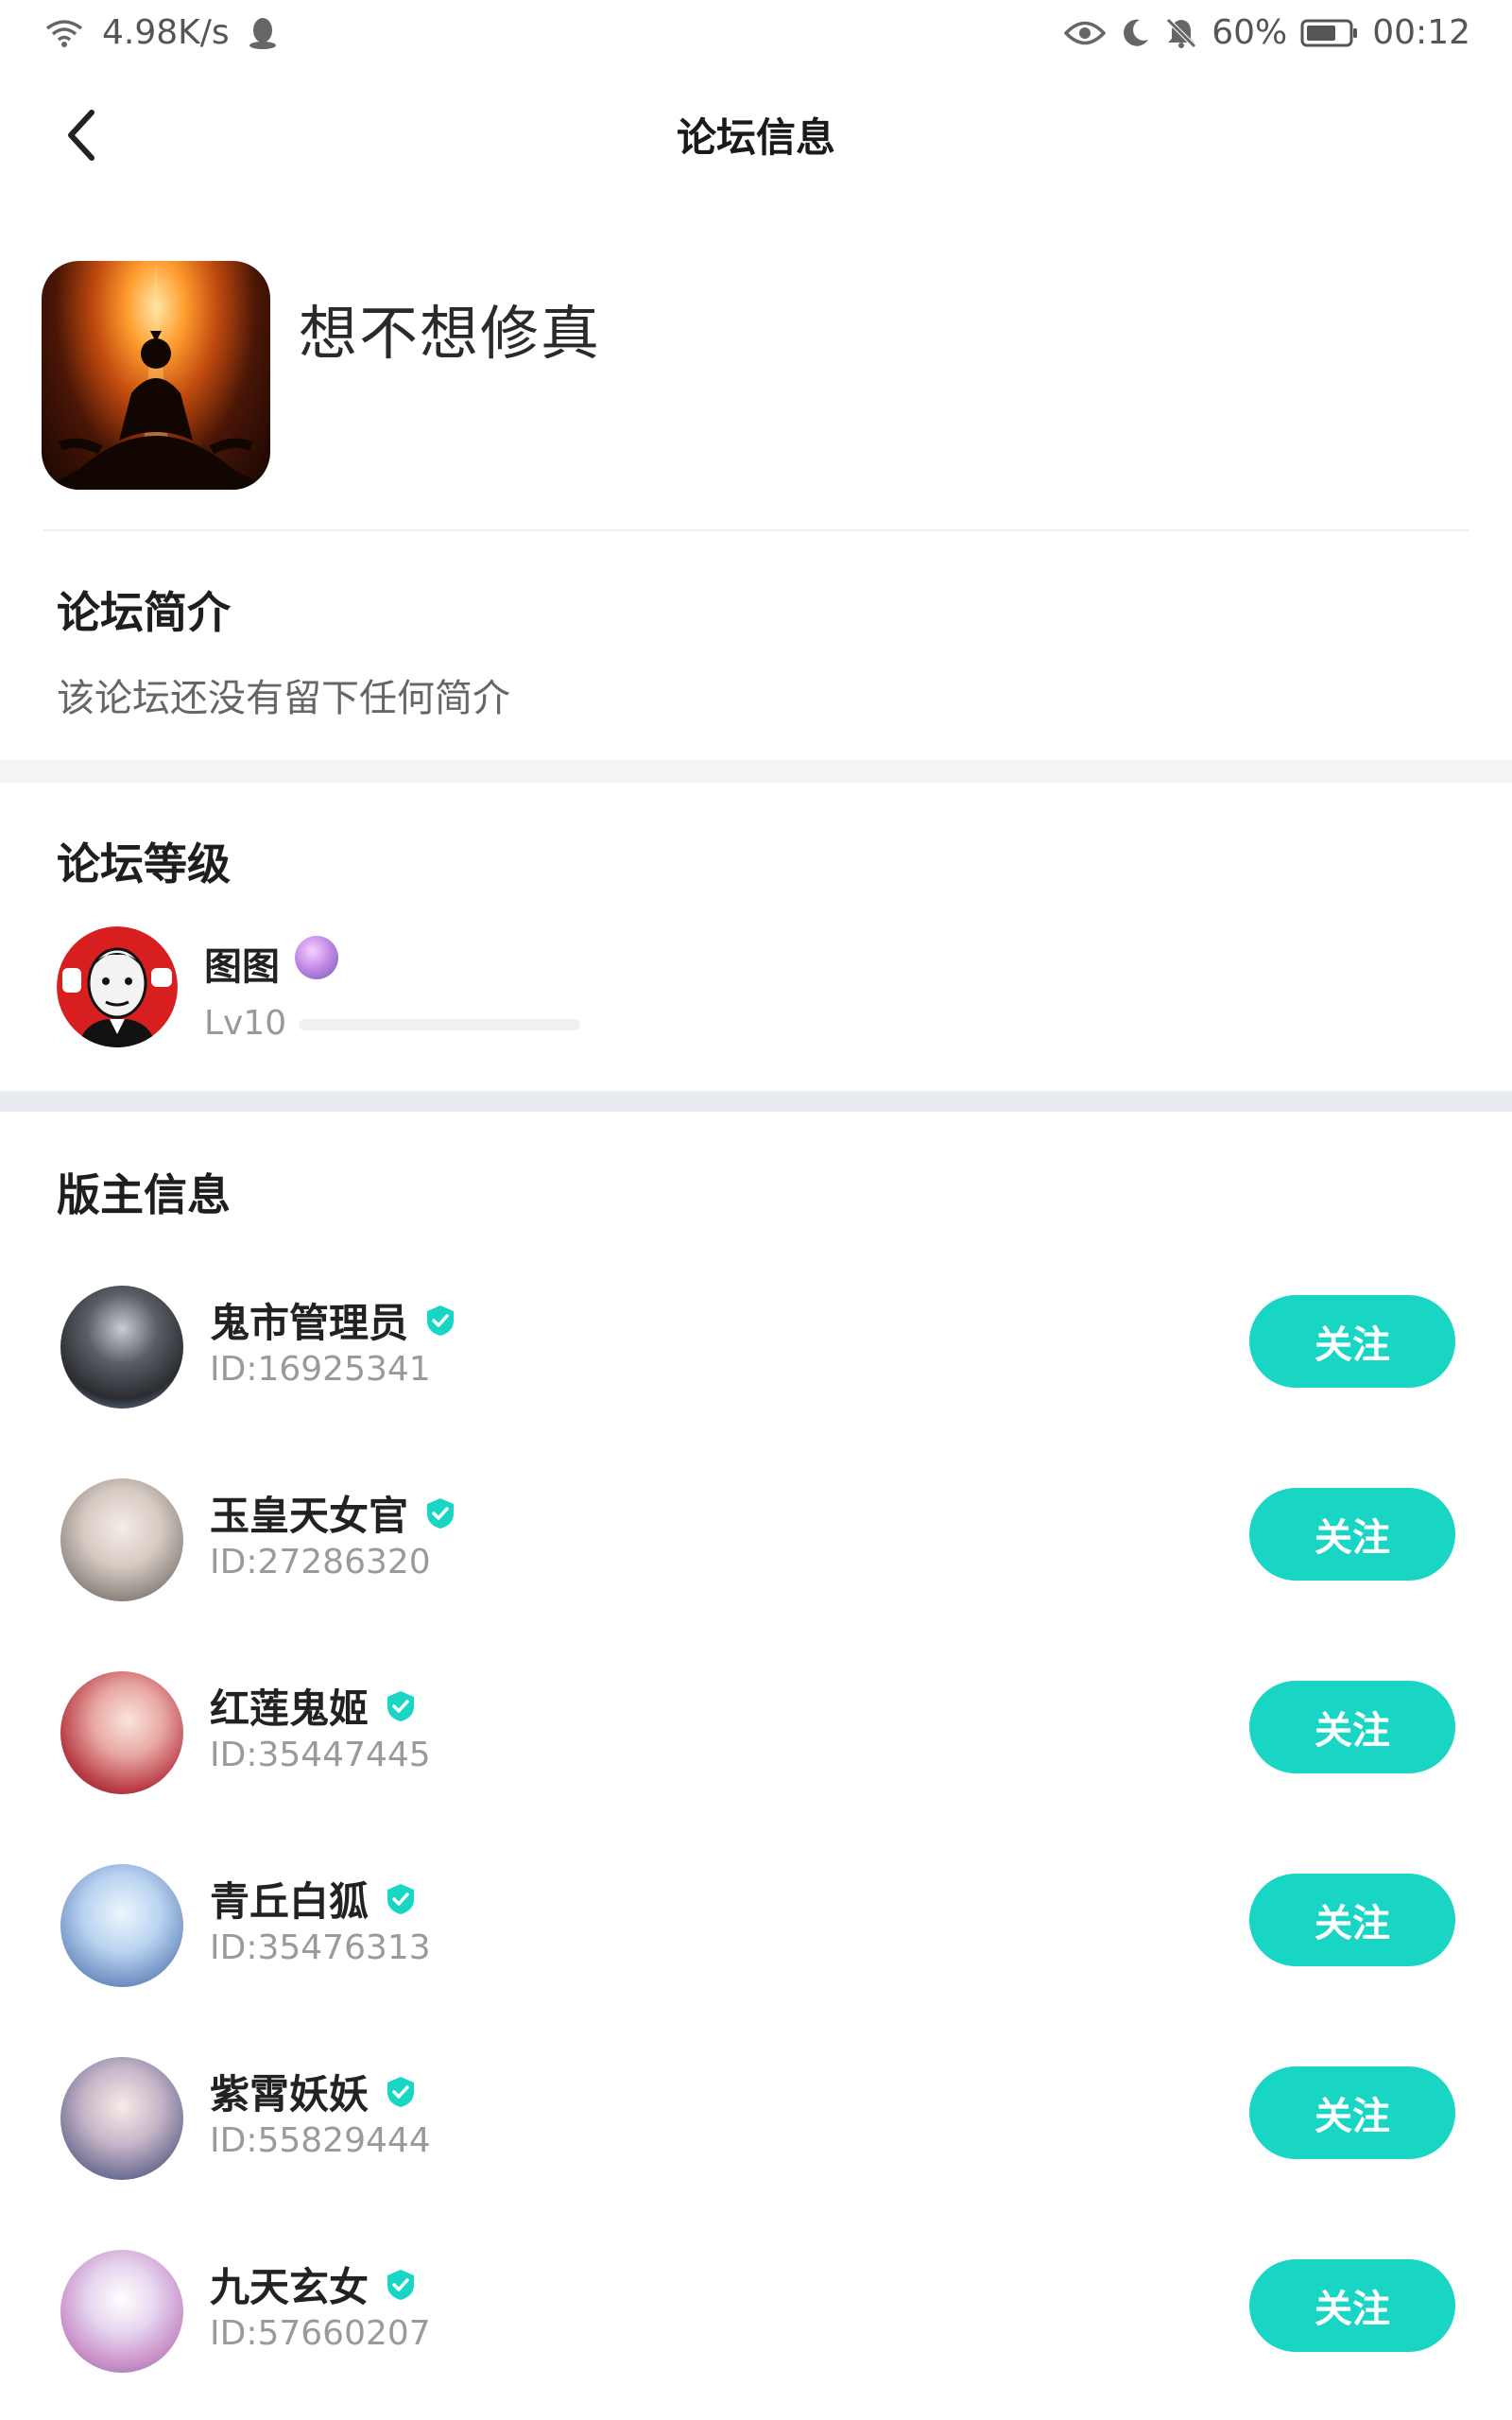  What do you see at coordinates (245, 1023) in the screenshot?
I see `level-label: Lv10` at bounding box center [245, 1023].